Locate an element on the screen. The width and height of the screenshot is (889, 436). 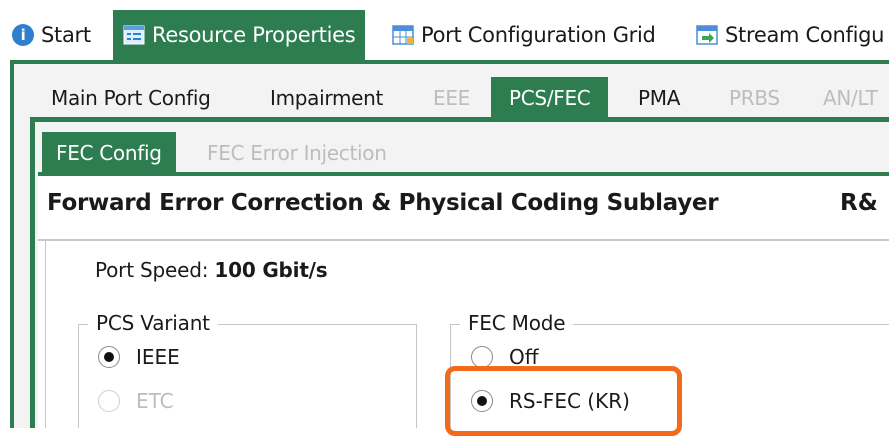
tab-fec-error-injection-label: FEC Error Injection is located at coordinates (297, 153).